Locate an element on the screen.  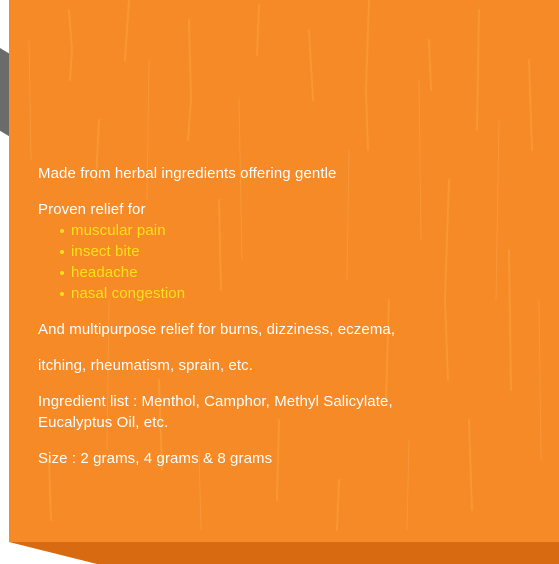
list-item-label: insect bite is located at coordinates (105, 251).